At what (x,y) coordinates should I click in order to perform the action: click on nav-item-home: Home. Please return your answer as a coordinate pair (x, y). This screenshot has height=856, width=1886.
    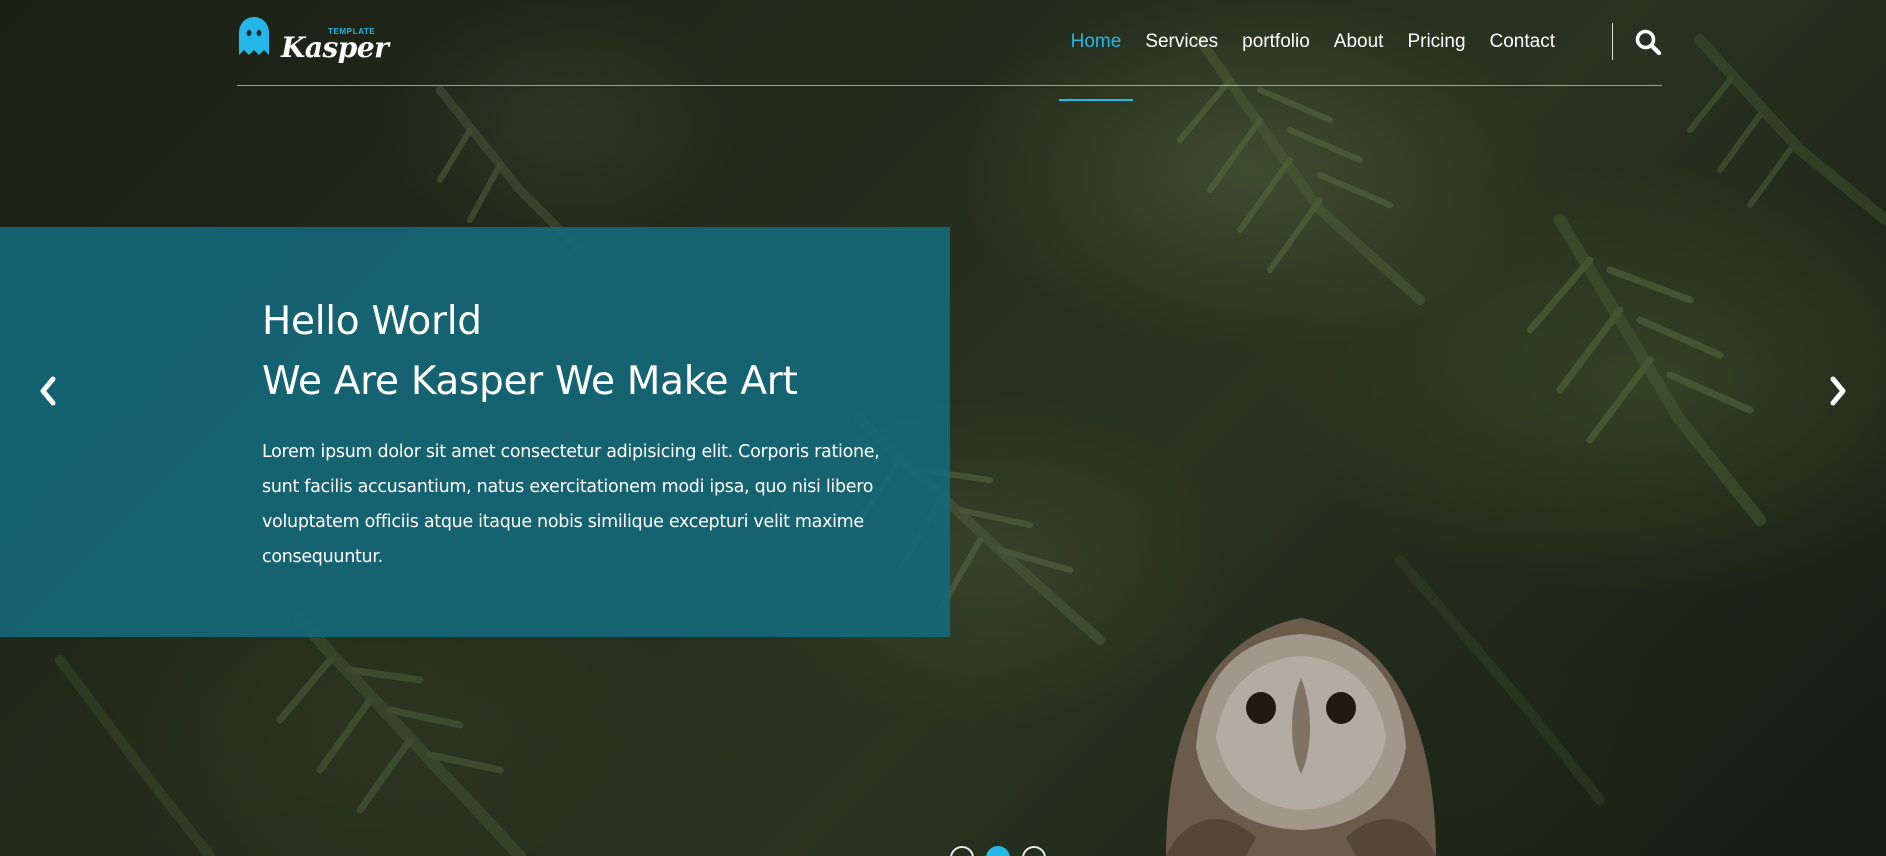
    Looking at the image, I should click on (1096, 64).